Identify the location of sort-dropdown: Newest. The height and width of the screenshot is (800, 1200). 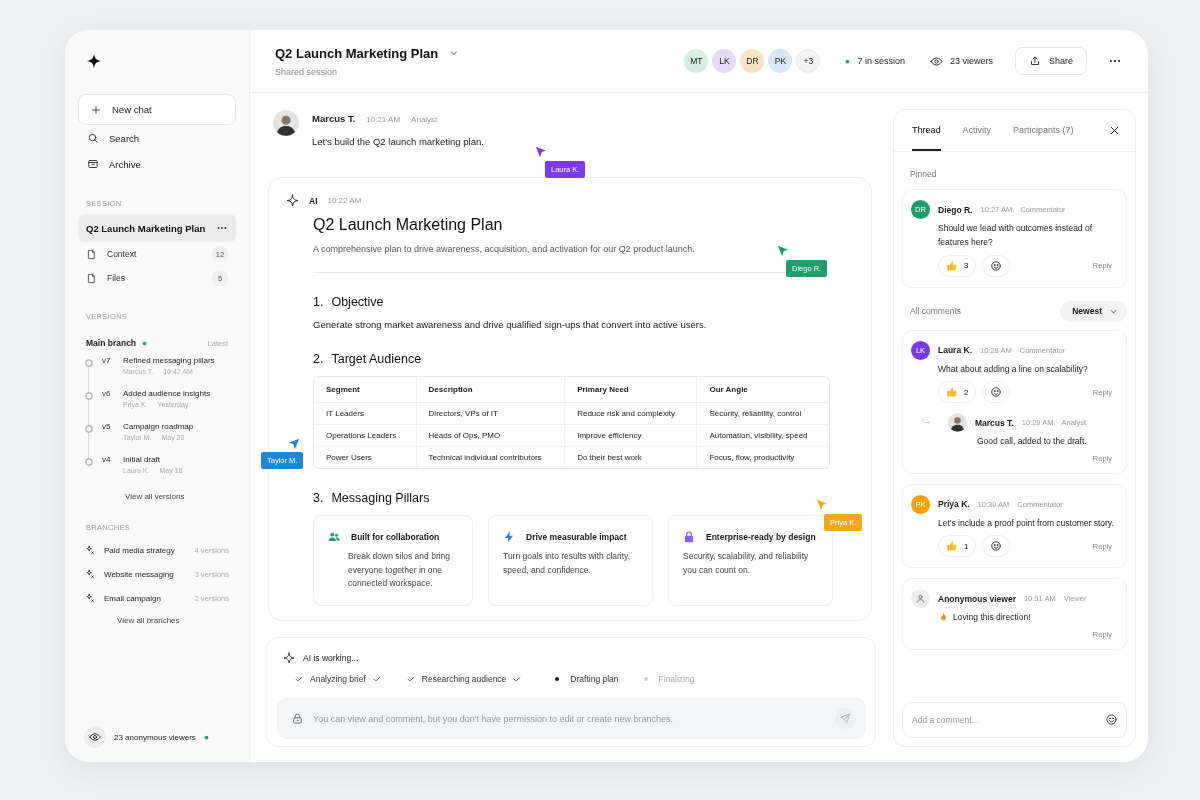
(1093, 311).